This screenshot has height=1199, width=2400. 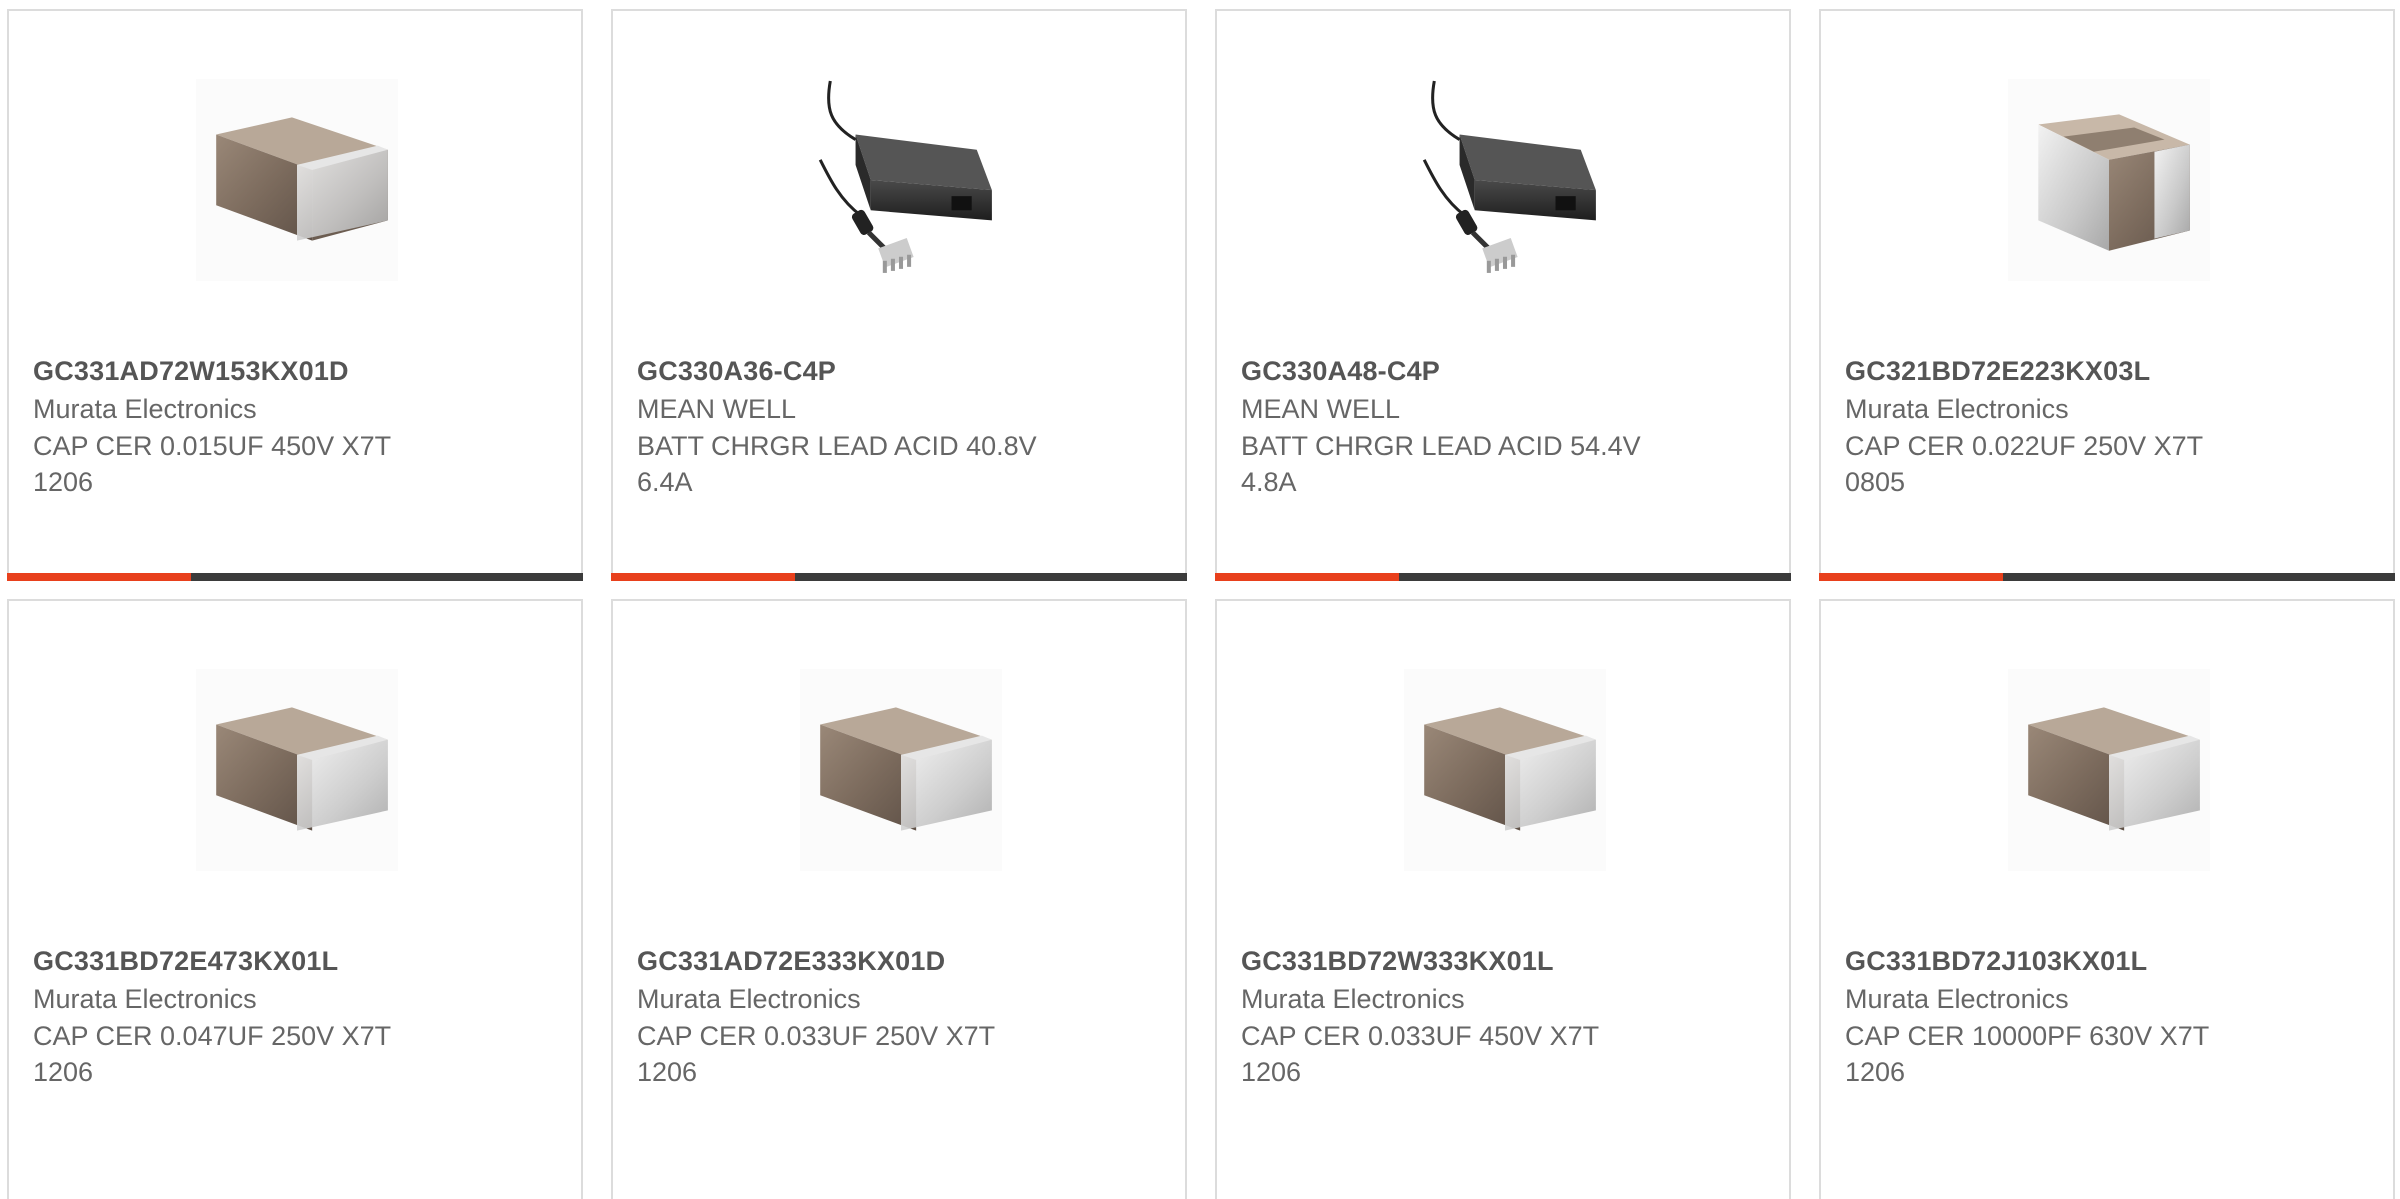 I want to click on description-line1: CAP CER 0.022UF 250V X7T, so click(x=2024, y=446).